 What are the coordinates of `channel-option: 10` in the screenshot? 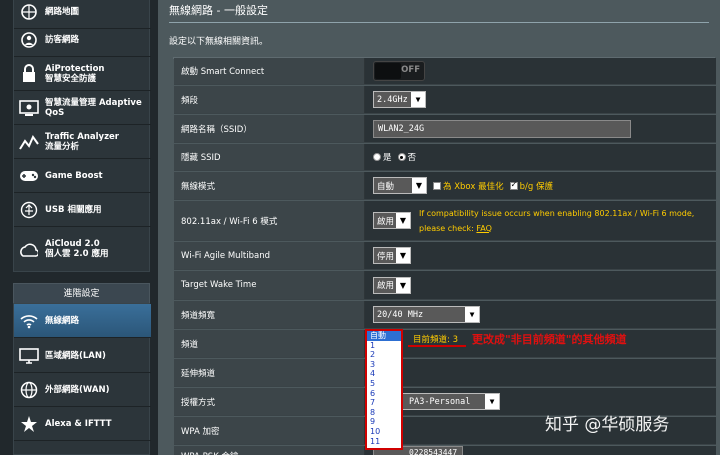 It's located at (384, 432).